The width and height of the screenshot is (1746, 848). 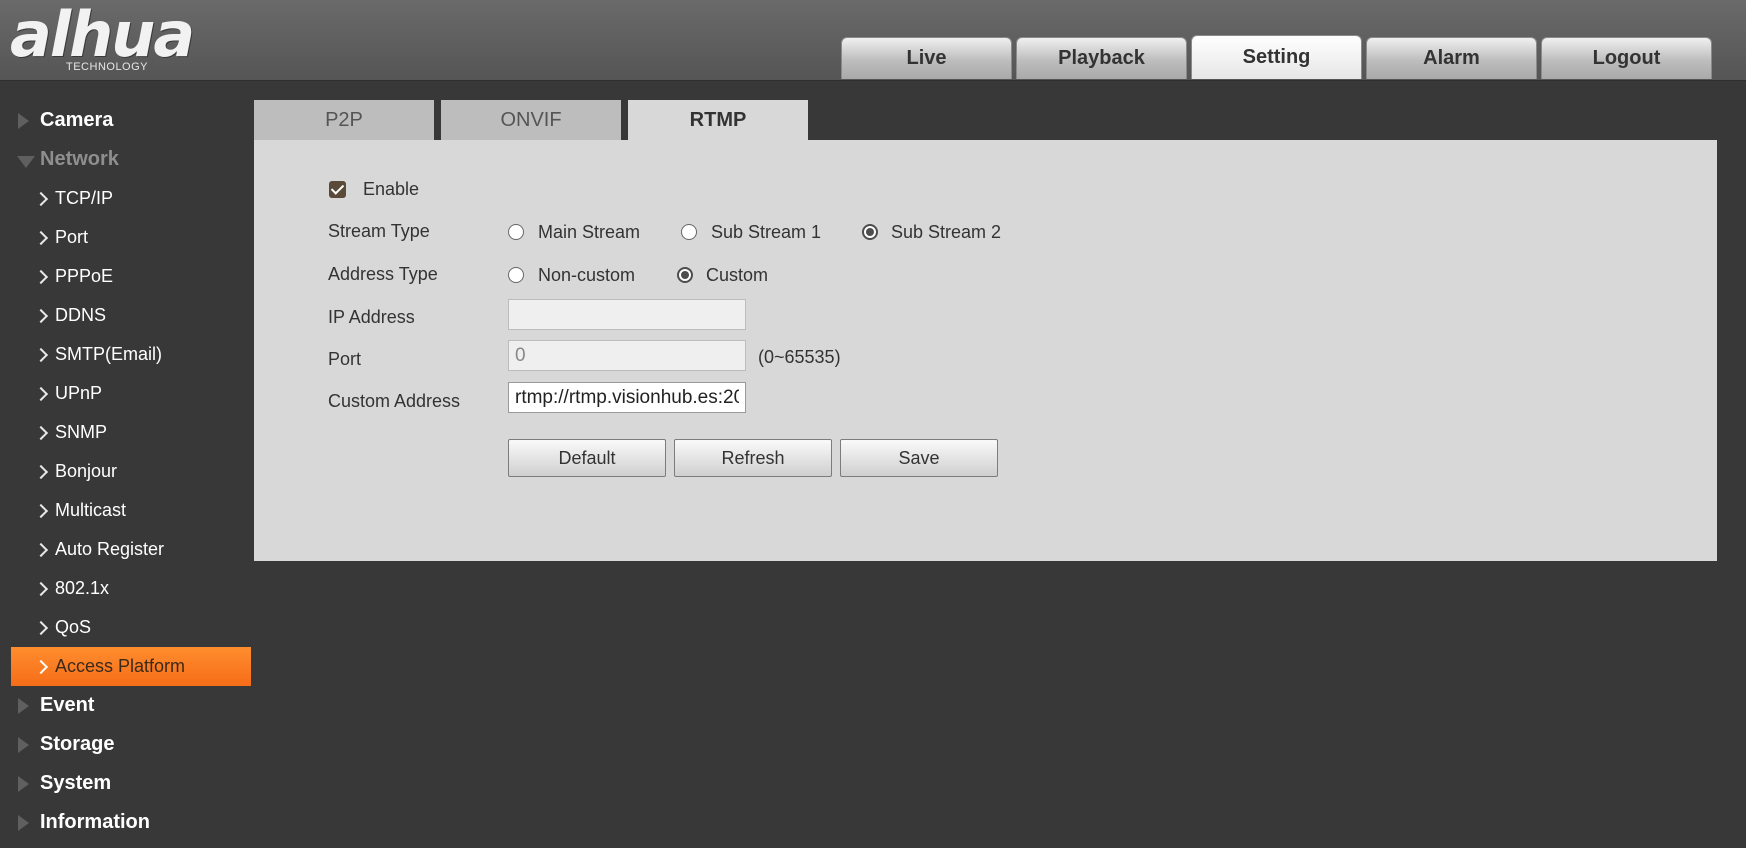 I want to click on sidebar-category-label: Network, so click(x=79, y=159).